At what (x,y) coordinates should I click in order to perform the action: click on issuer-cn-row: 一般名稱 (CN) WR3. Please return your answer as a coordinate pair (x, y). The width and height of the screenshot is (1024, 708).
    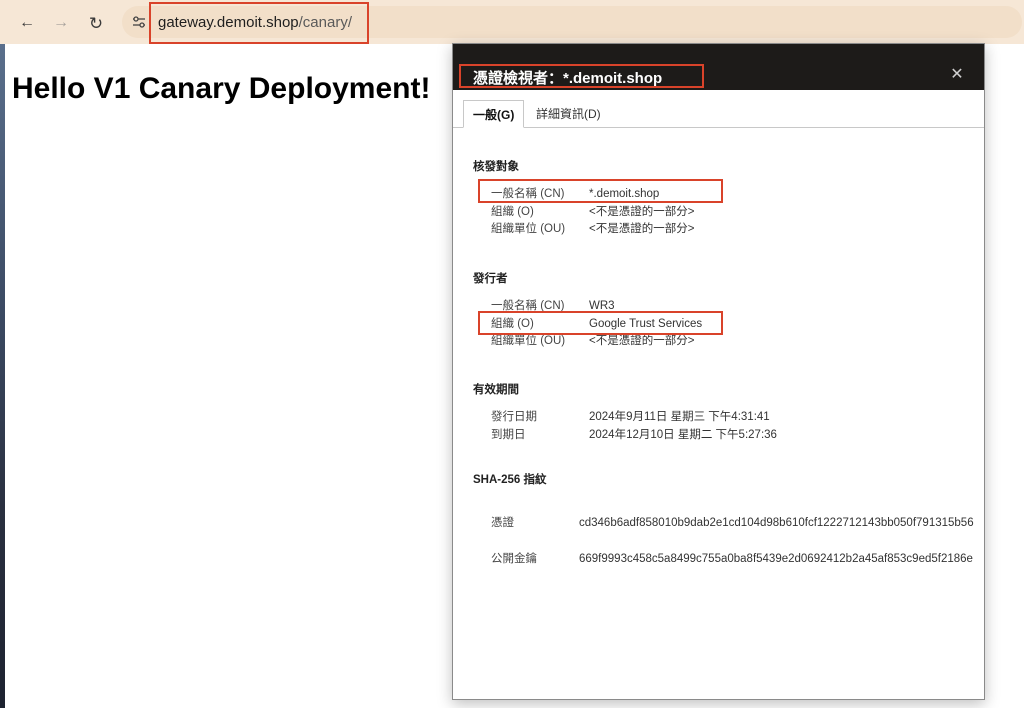
    Looking at the image, I should click on (721, 306).